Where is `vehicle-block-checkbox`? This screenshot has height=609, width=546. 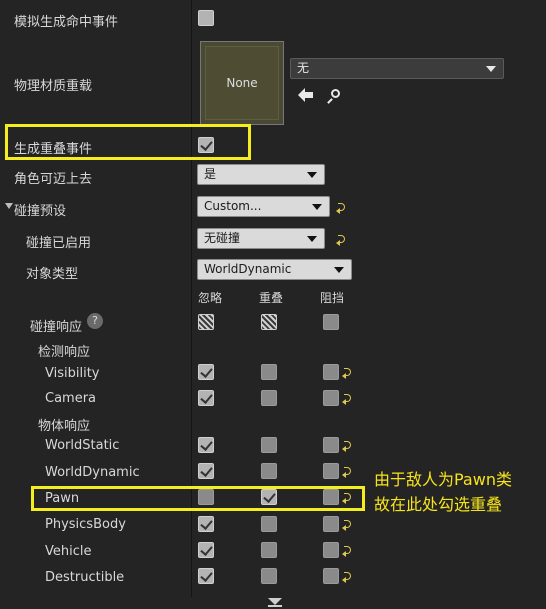 vehicle-block-checkbox is located at coordinates (331, 550).